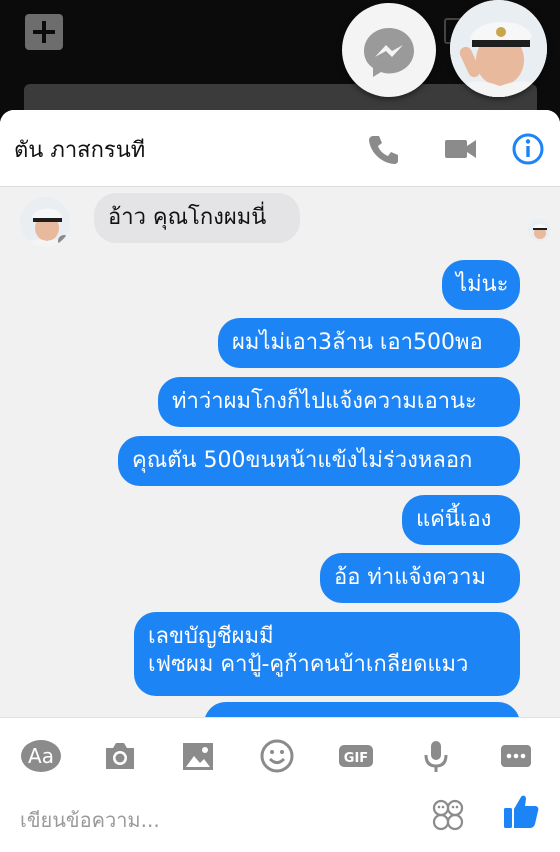 This screenshot has height=852, width=560. What do you see at coordinates (198, 756) in the screenshot?
I see `gallery-icon` at bounding box center [198, 756].